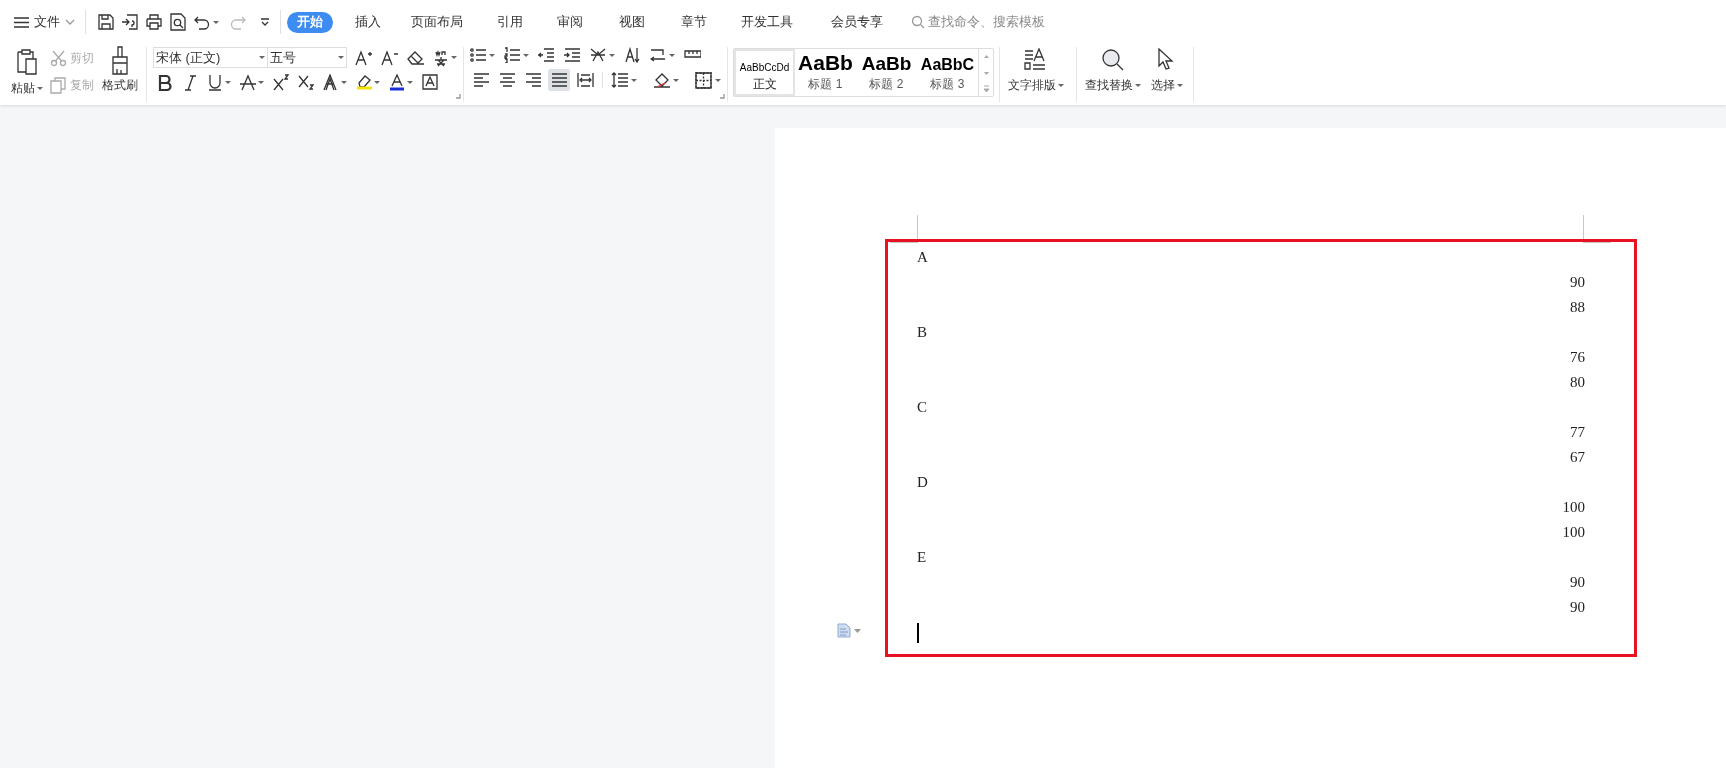 Image resolution: width=1726 pixels, height=768 pixels. Describe the element at coordinates (507, 80) in the screenshot. I see `align-center-icon` at that location.